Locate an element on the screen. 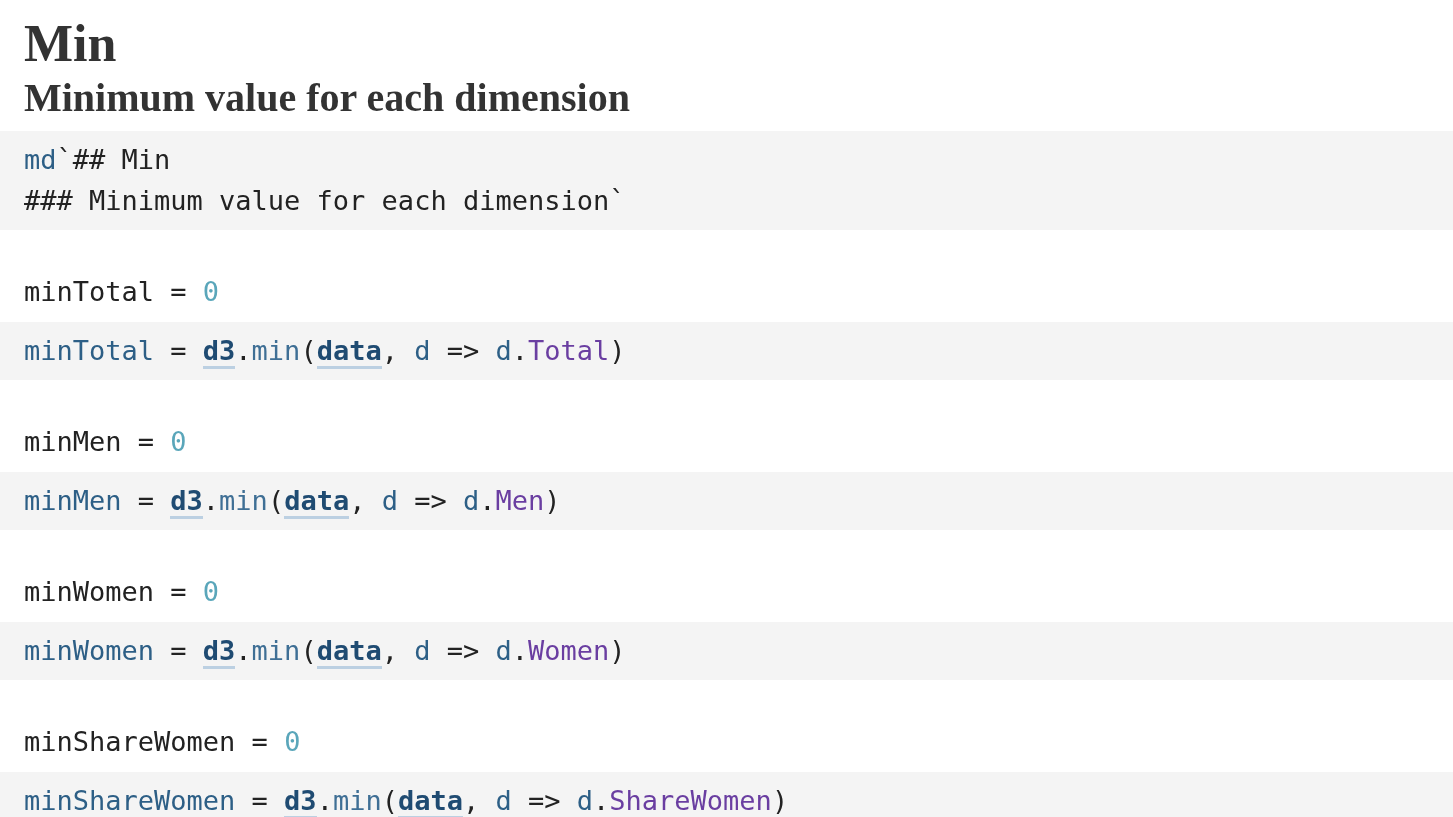  code-line: minShareWomen = d3.min(data, d => d.ShareWomen) is located at coordinates (406, 800).